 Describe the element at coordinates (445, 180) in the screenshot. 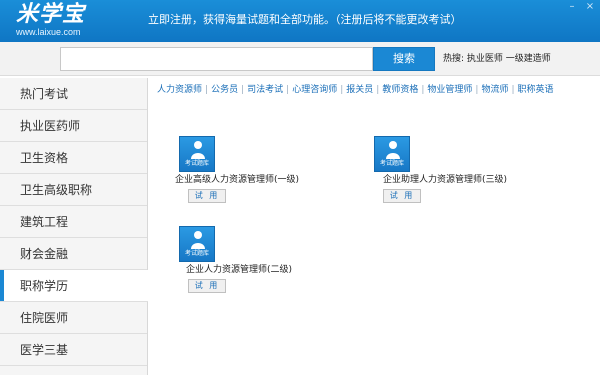

I see `exam-title: 企业助理人力资源管理师(三级)` at that location.